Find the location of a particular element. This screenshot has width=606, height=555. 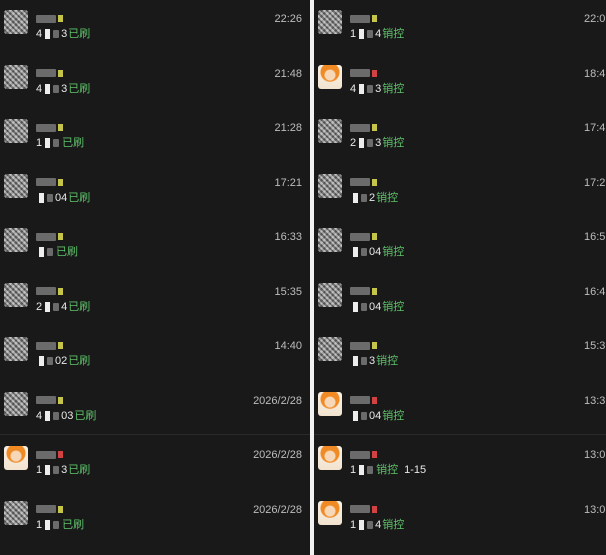

conversation-row: 04销控 13:3 is located at coordinates (460, 413).